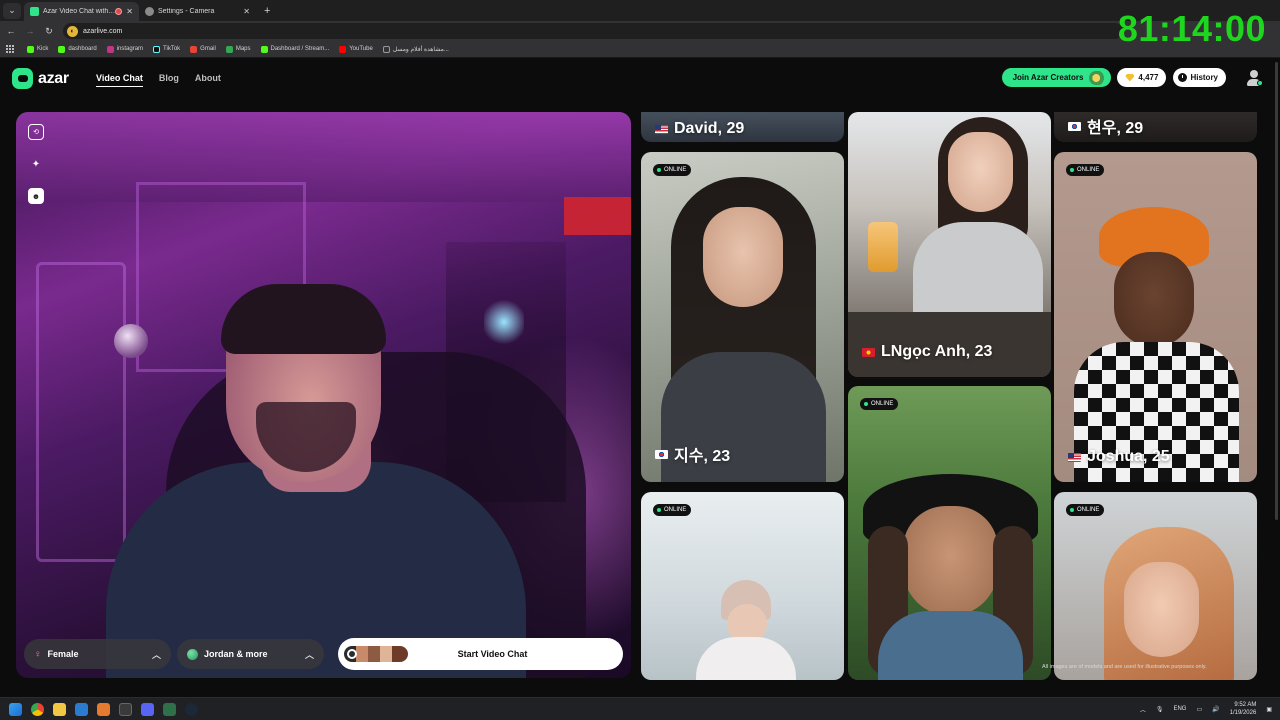 This screenshot has width=1280, height=720. What do you see at coordinates (868, 352) in the screenshot?
I see `vn-flag-icon` at bounding box center [868, 352].